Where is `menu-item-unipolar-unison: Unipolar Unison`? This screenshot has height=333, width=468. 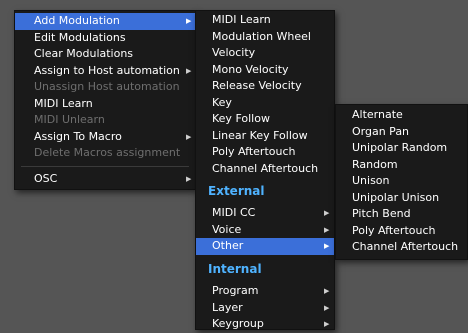
menu-item-unipolar-unison: Unipolar Unison is located at coordinates (401, 198).